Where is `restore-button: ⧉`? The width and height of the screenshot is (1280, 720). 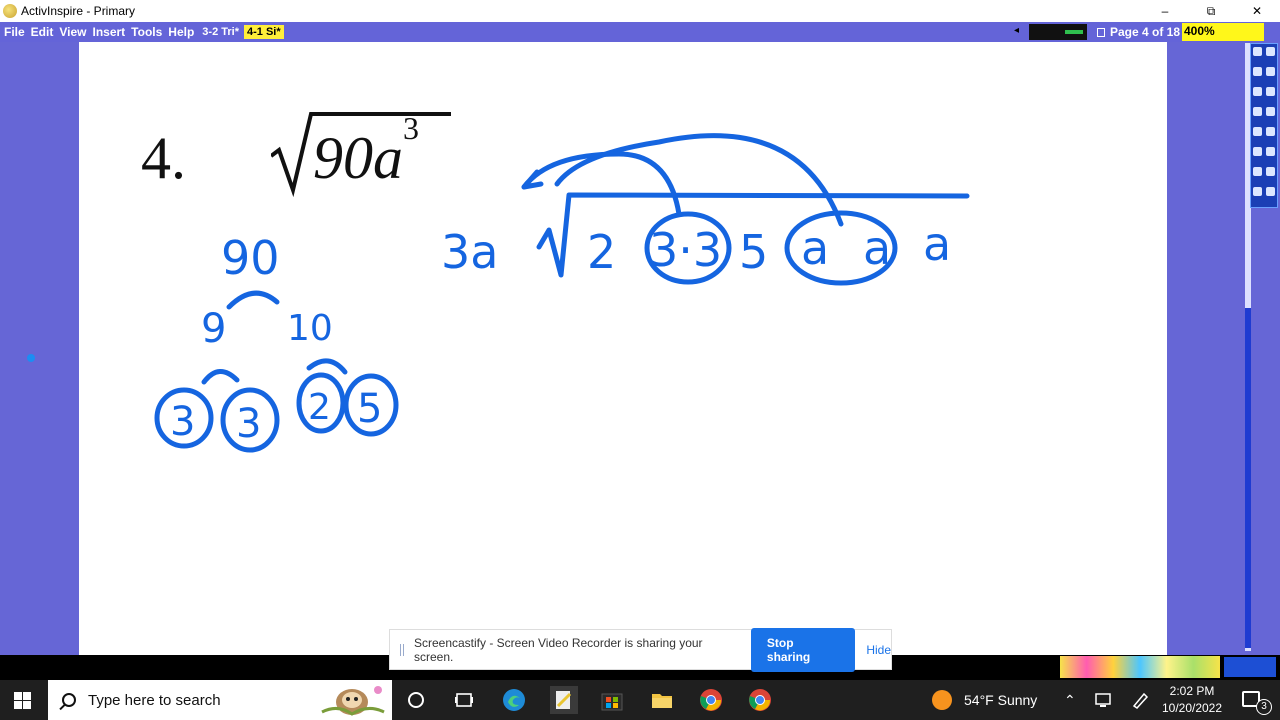 restore-button: ⧉ is located at coordinates (1211, 11).